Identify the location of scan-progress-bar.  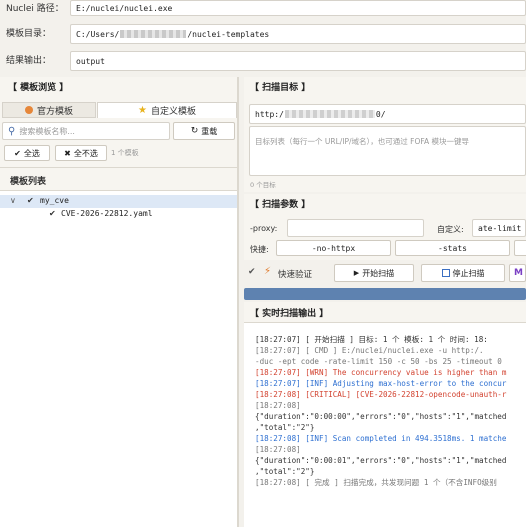
(385, 294).